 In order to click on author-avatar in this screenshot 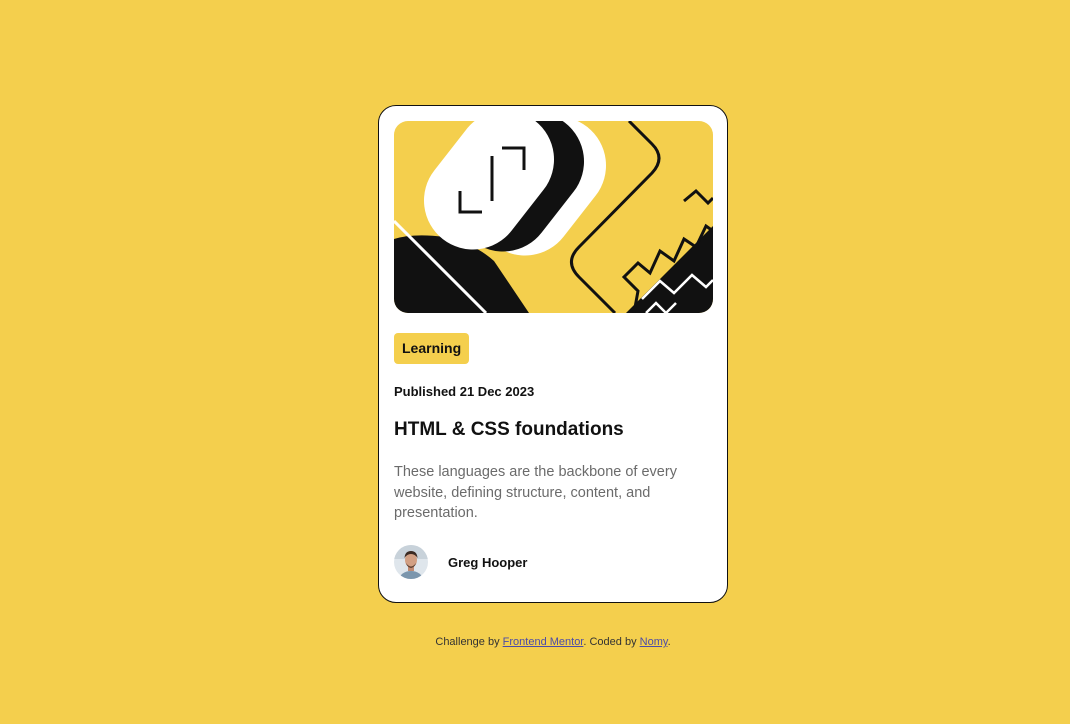, I will do `click(411, 562)`.